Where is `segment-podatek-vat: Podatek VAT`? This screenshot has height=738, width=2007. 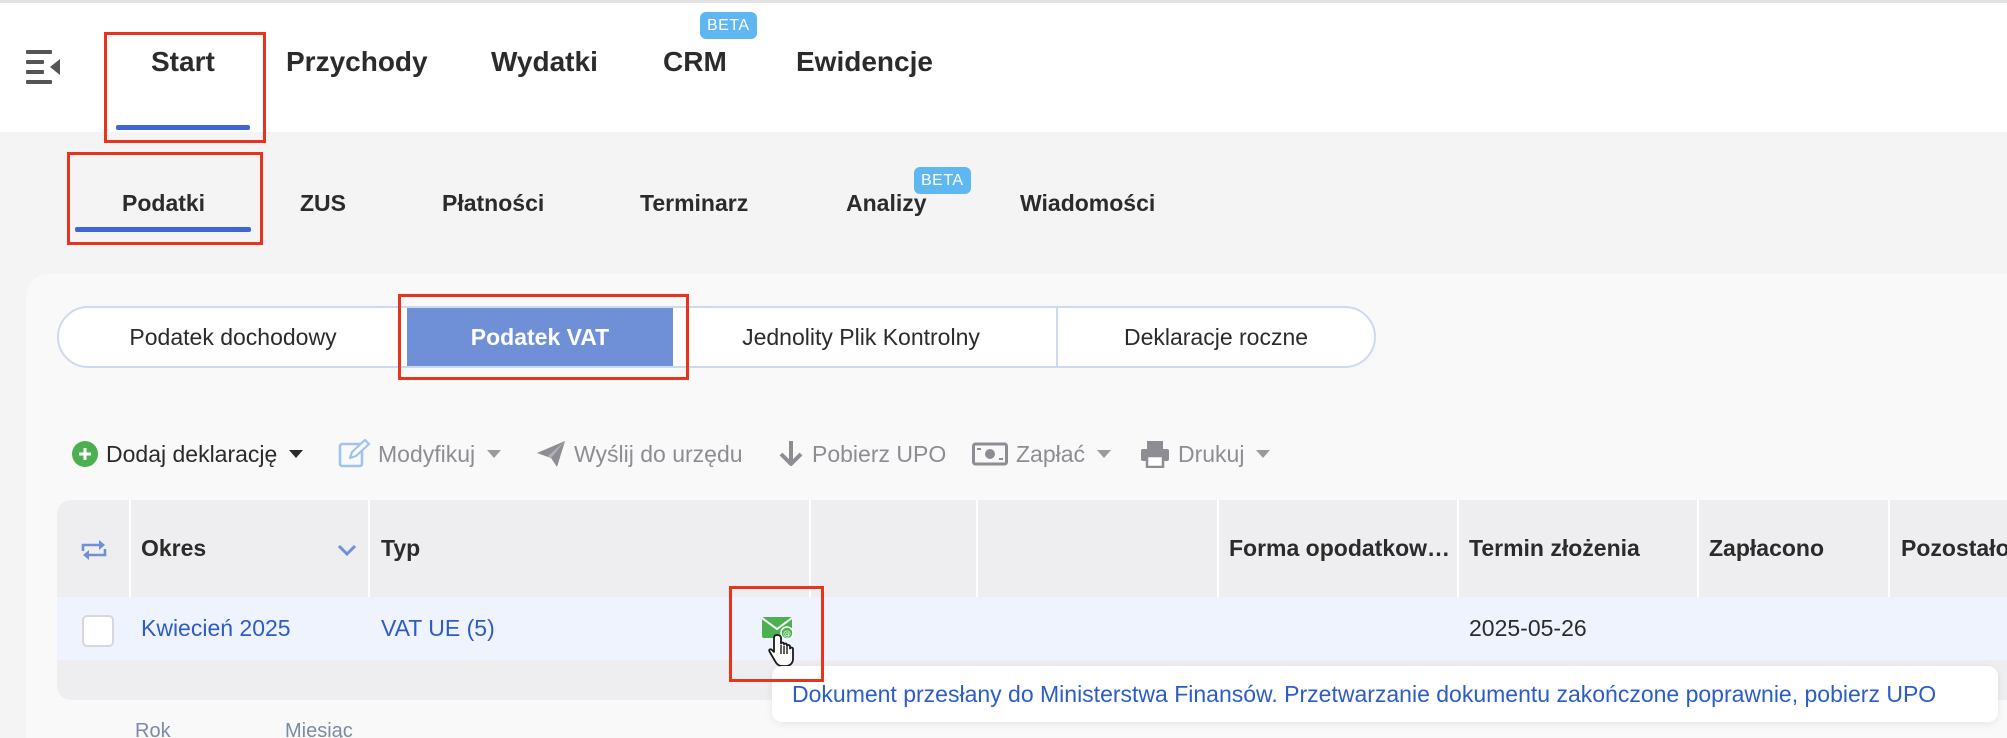 segment-podatek-vat: Podatek VAT is located at coordinates (540, 337).